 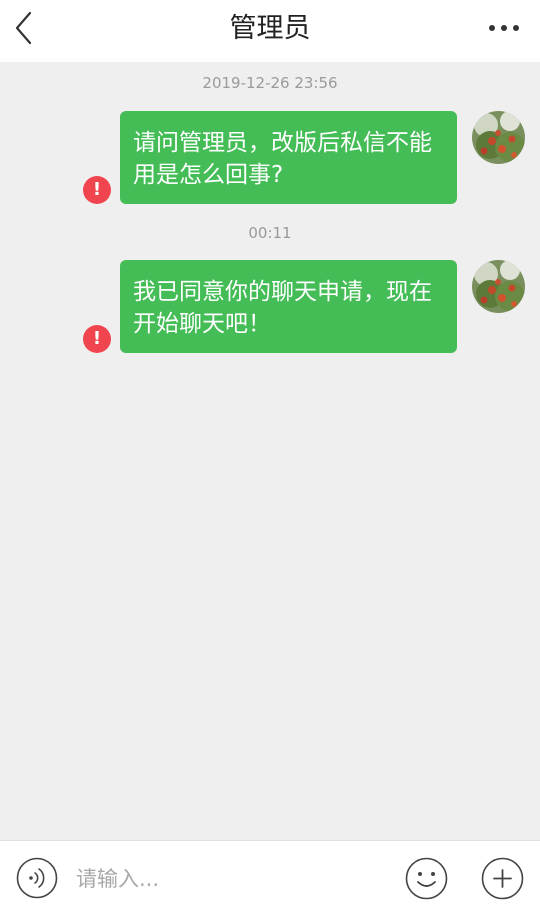 I want to click on emoji-icon, so click(x=426, y=878).